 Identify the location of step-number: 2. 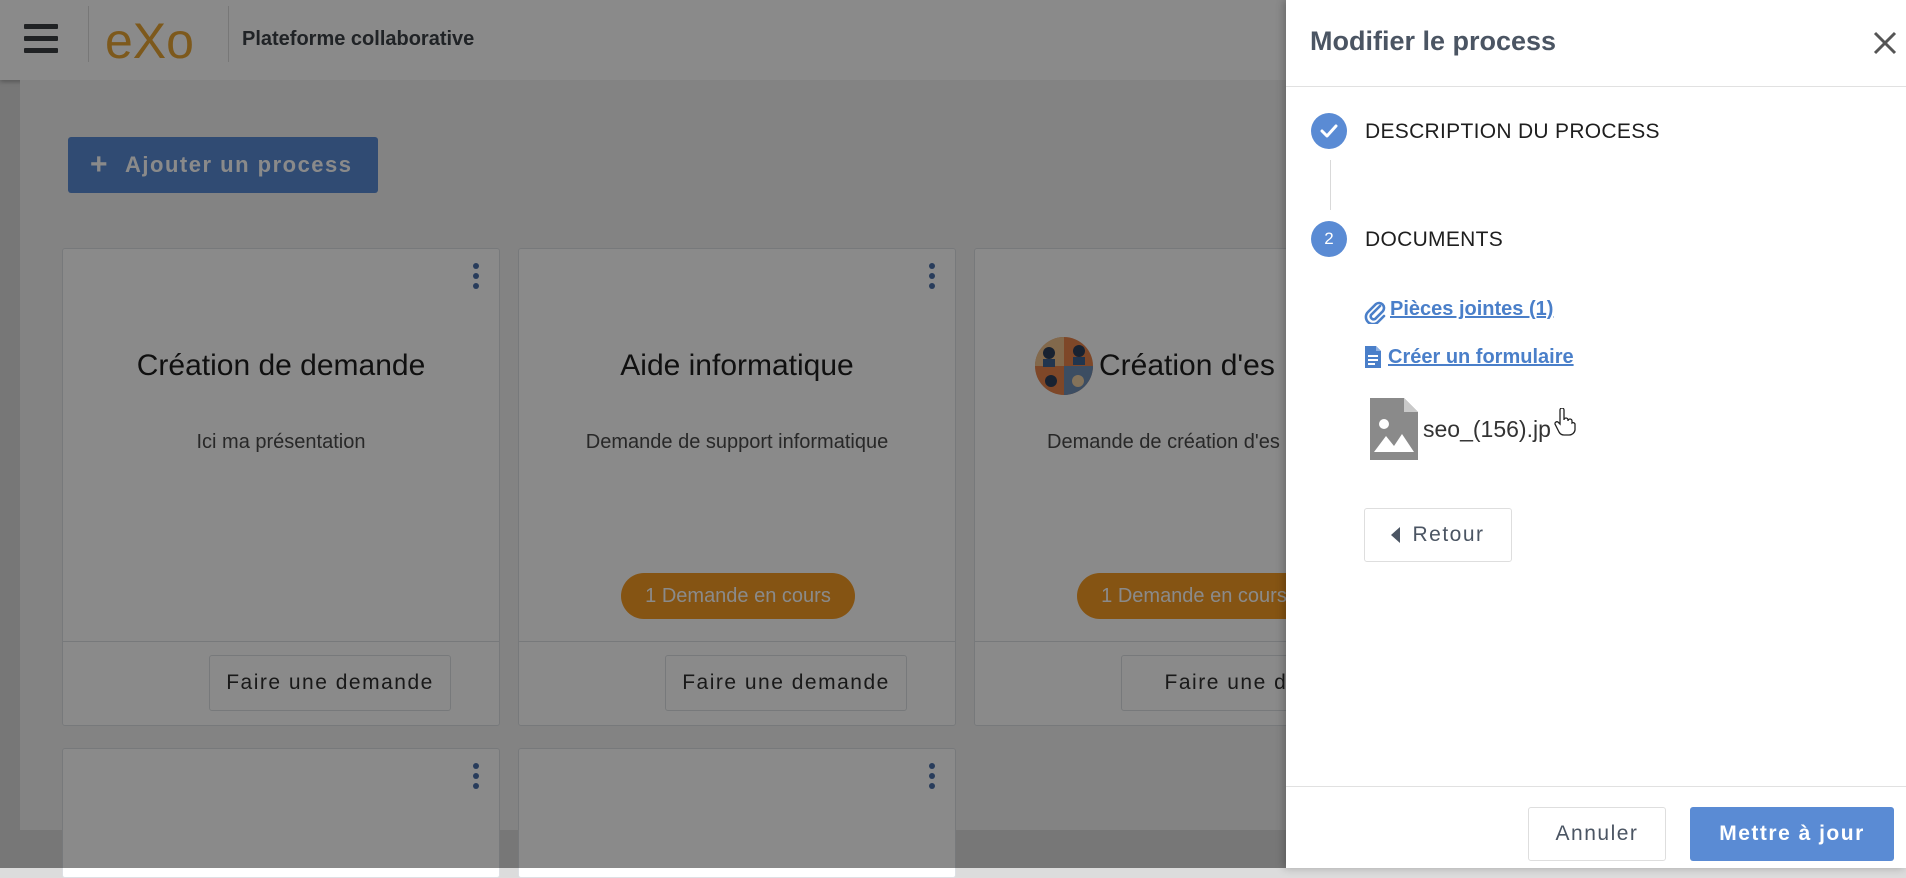
(1329, 239).